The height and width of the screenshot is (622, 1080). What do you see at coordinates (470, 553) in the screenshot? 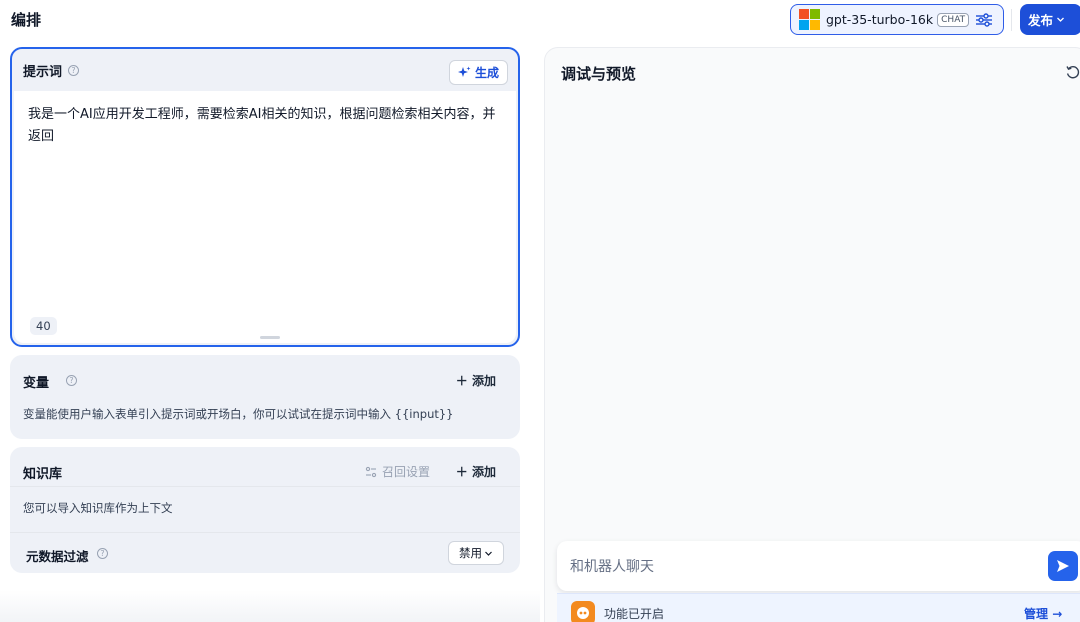
I see `metadata-filter-value: 禁用` at bounding box center [470, 553].